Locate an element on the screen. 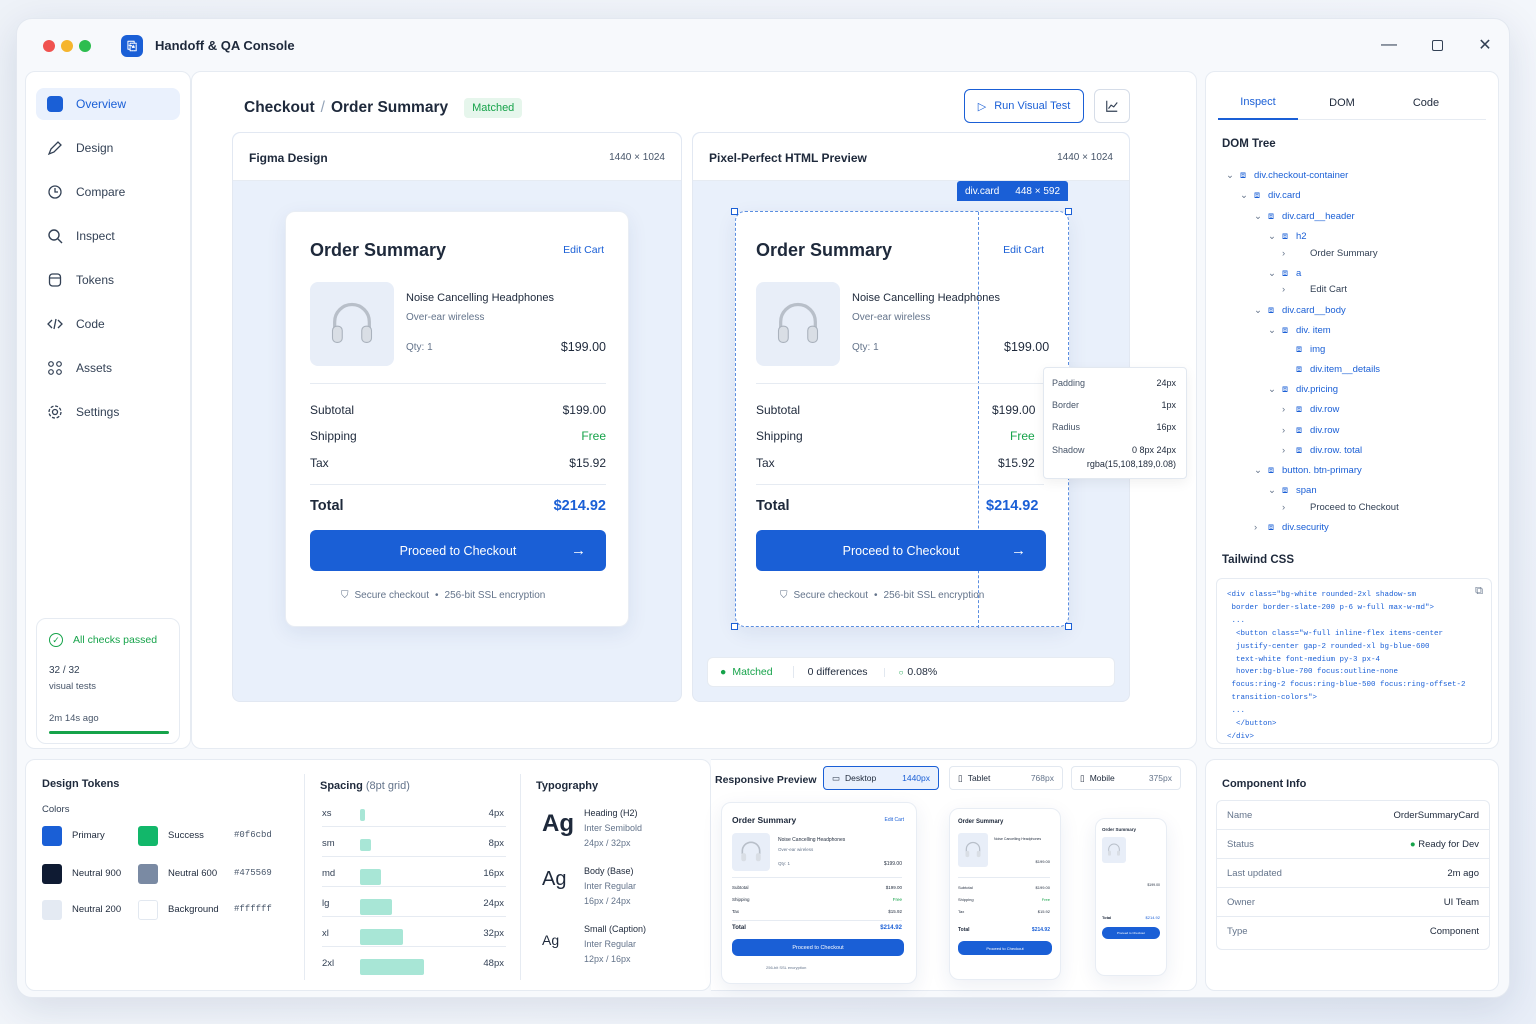  dom-tree-node: ⌄ ⧈ div.card is located at coordinates (1270, 195).